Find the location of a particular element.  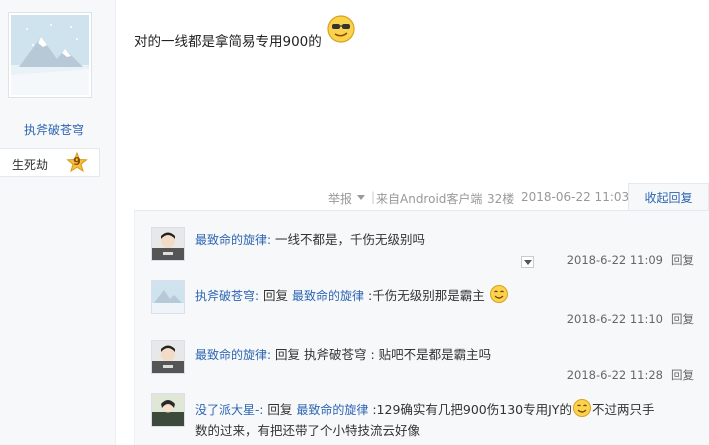

post-content: 对的一线都是拿简易专用900的 is located at coordinates (228, 42).